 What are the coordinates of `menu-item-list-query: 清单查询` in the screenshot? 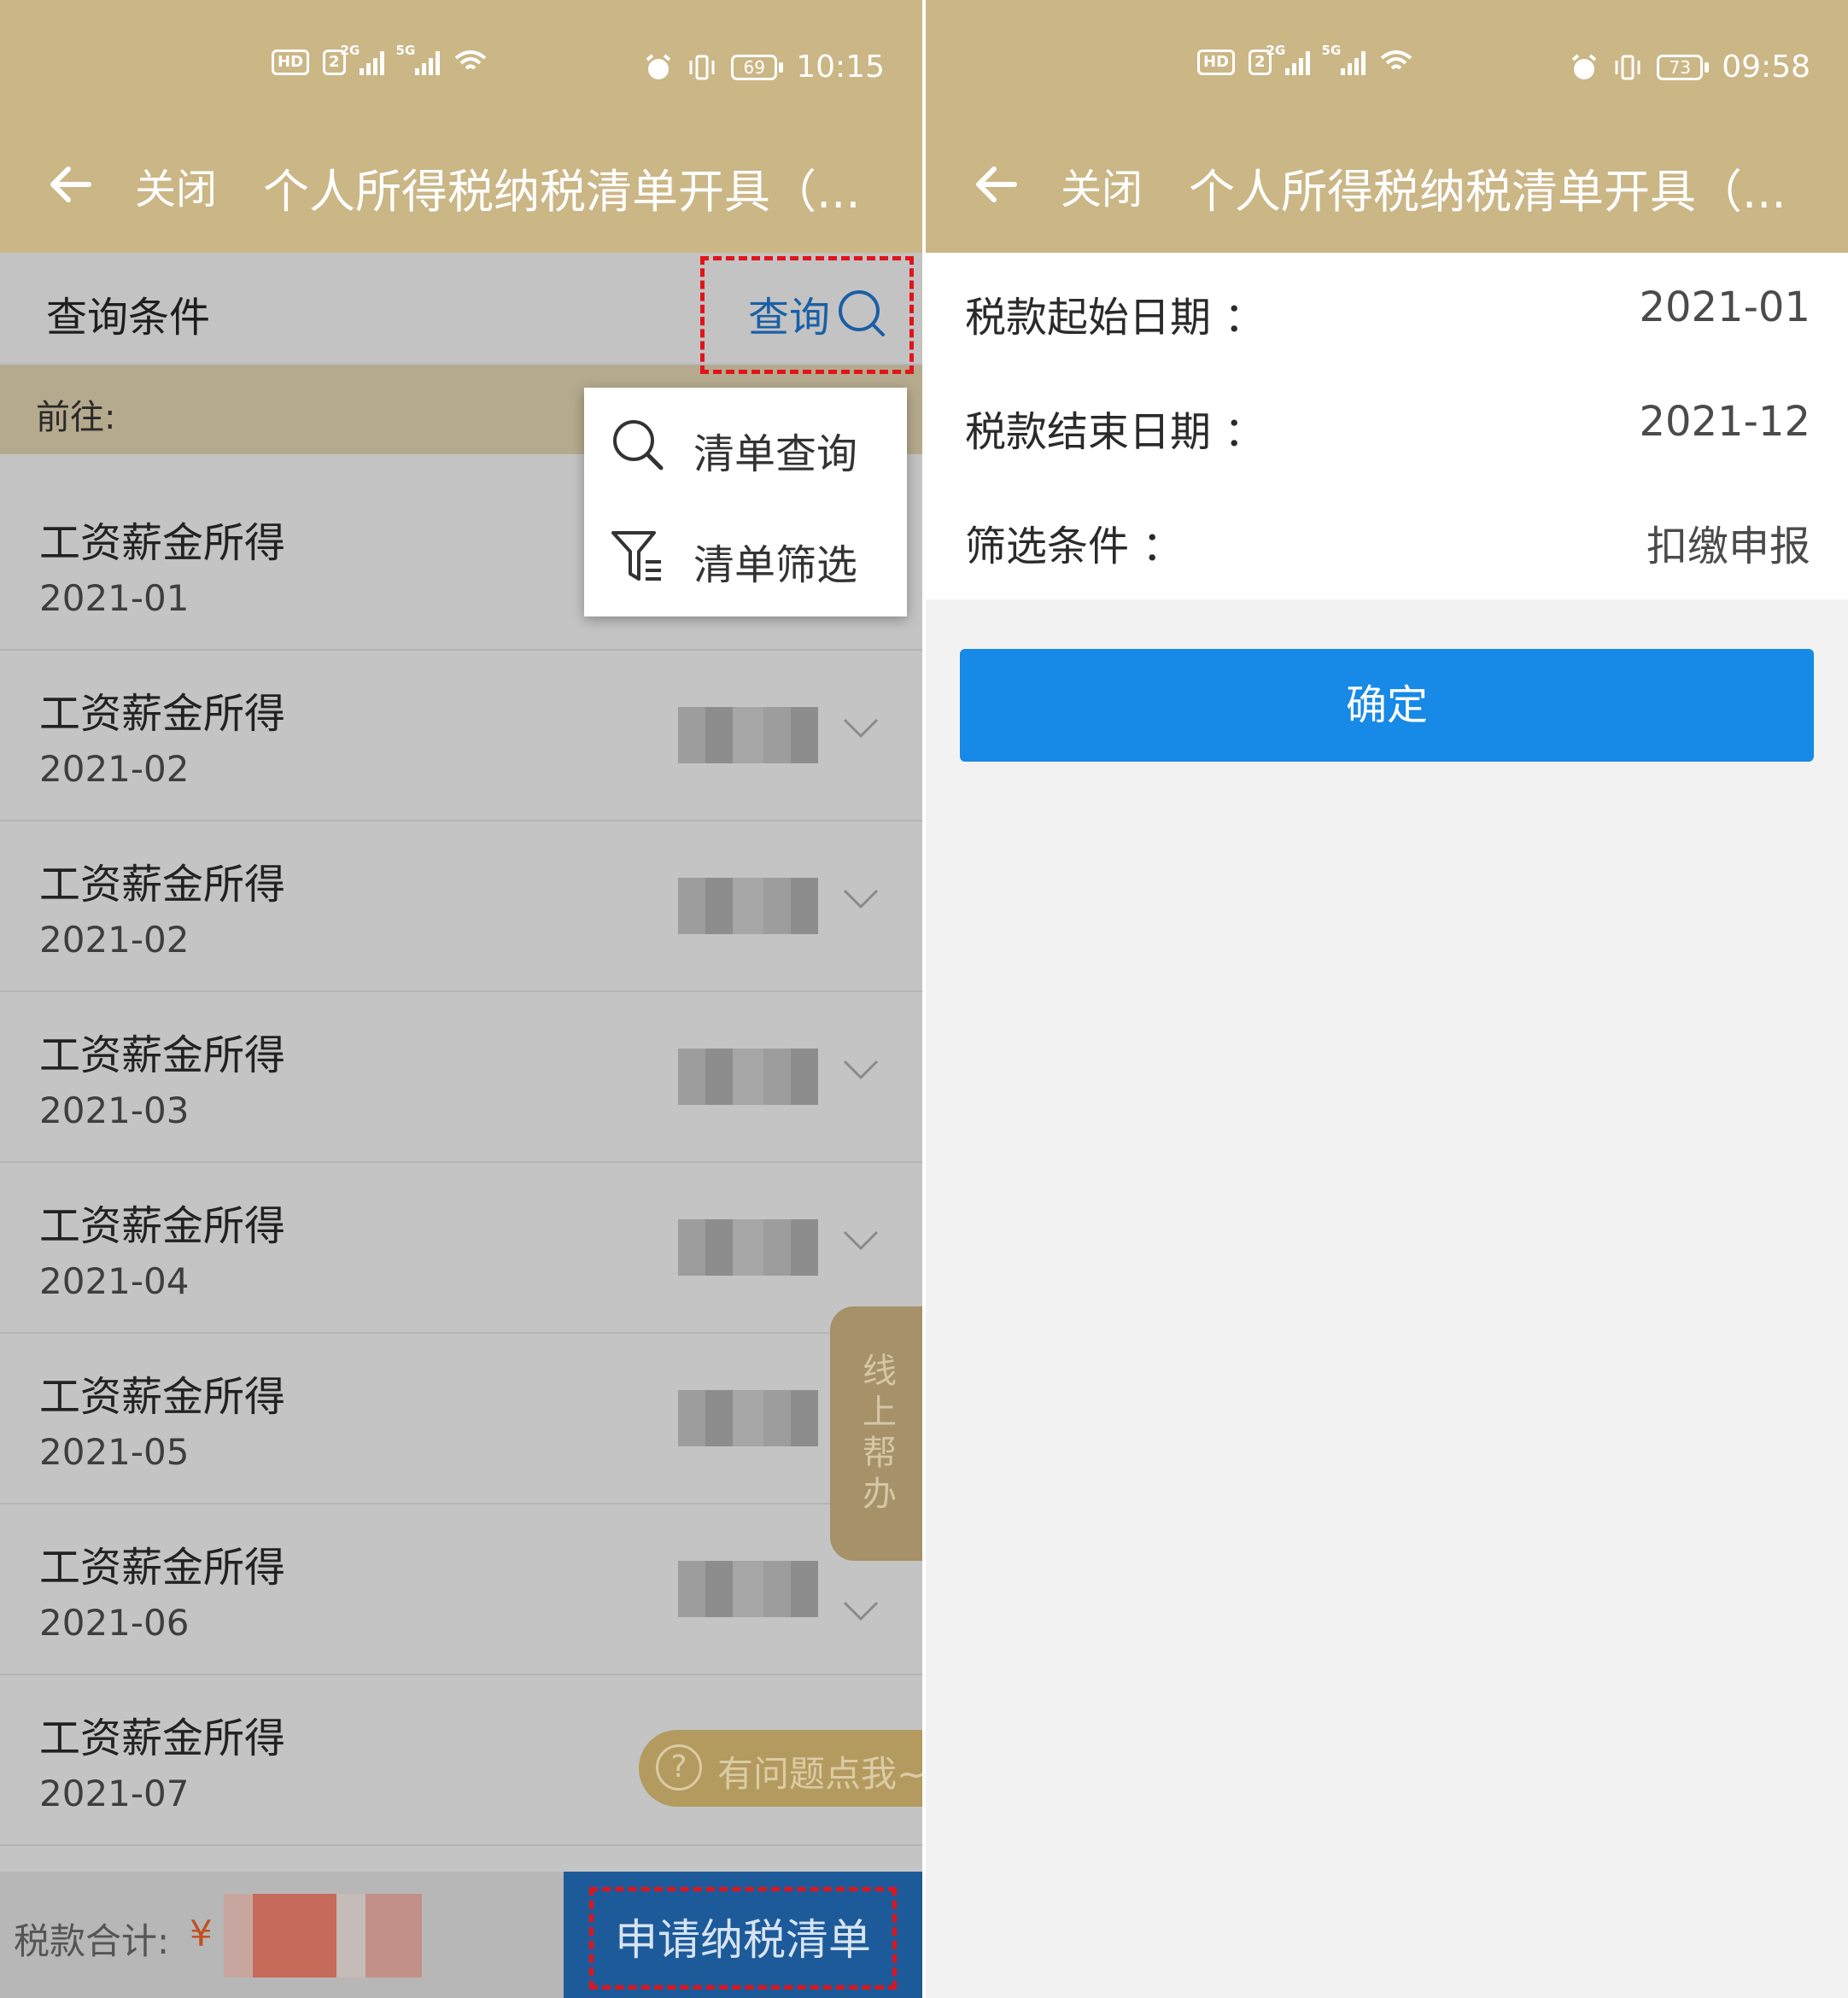 It's located at (745, 443).